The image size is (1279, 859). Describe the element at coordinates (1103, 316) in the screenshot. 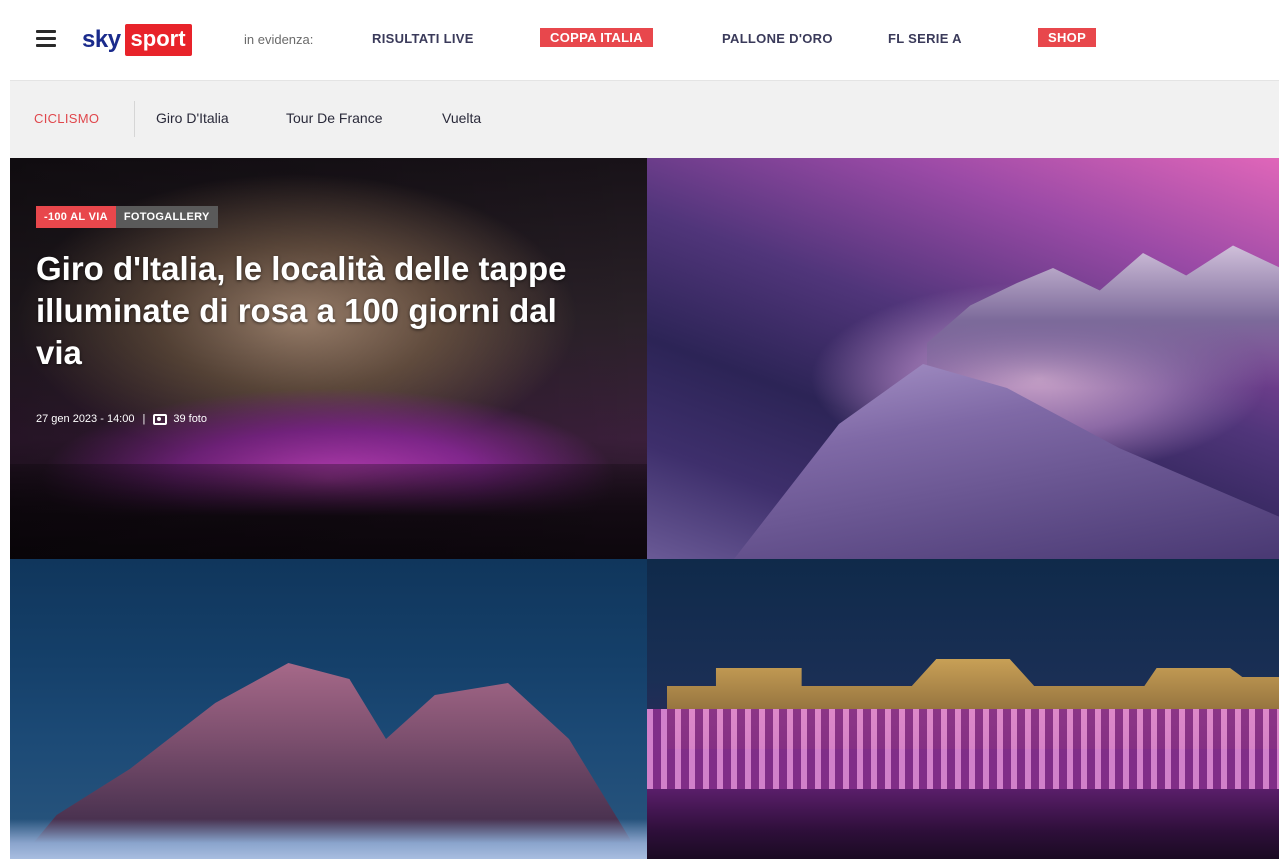

I see `photo-mountain-range` at that location.